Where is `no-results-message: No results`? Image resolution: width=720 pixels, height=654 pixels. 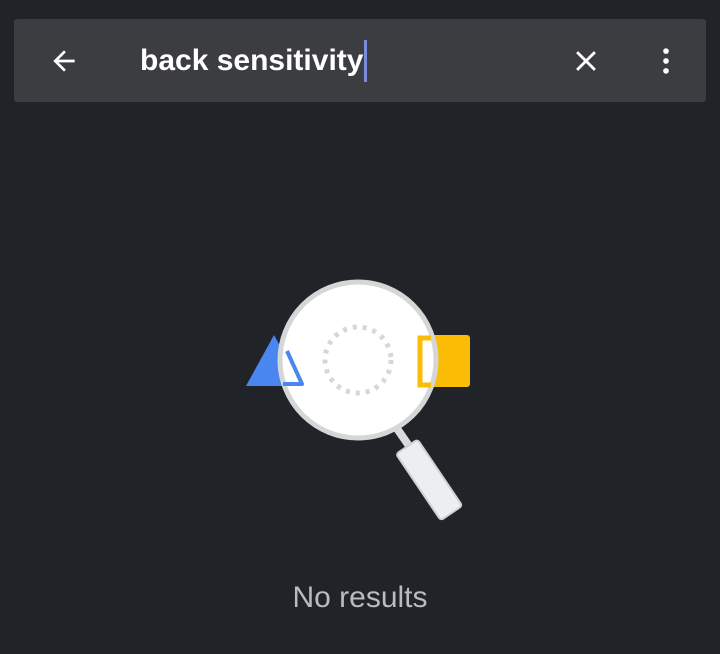 no-results-message: No results is located at coordinates (360, 597).